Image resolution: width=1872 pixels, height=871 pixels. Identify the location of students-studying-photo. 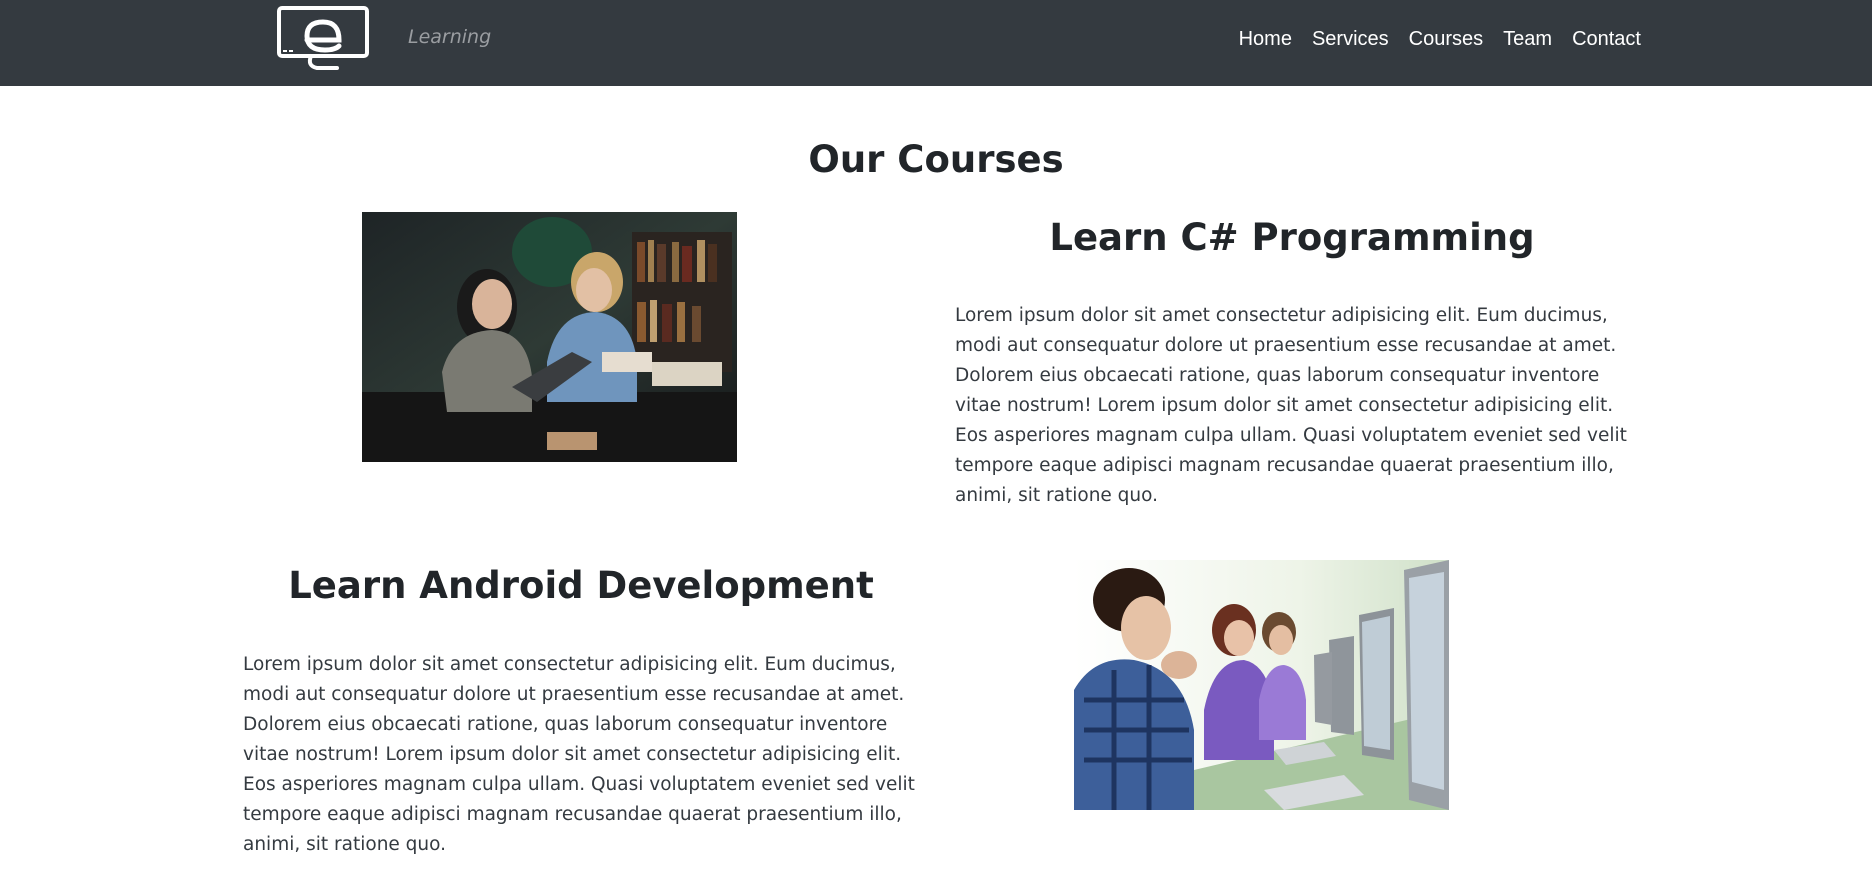
(549, 337).